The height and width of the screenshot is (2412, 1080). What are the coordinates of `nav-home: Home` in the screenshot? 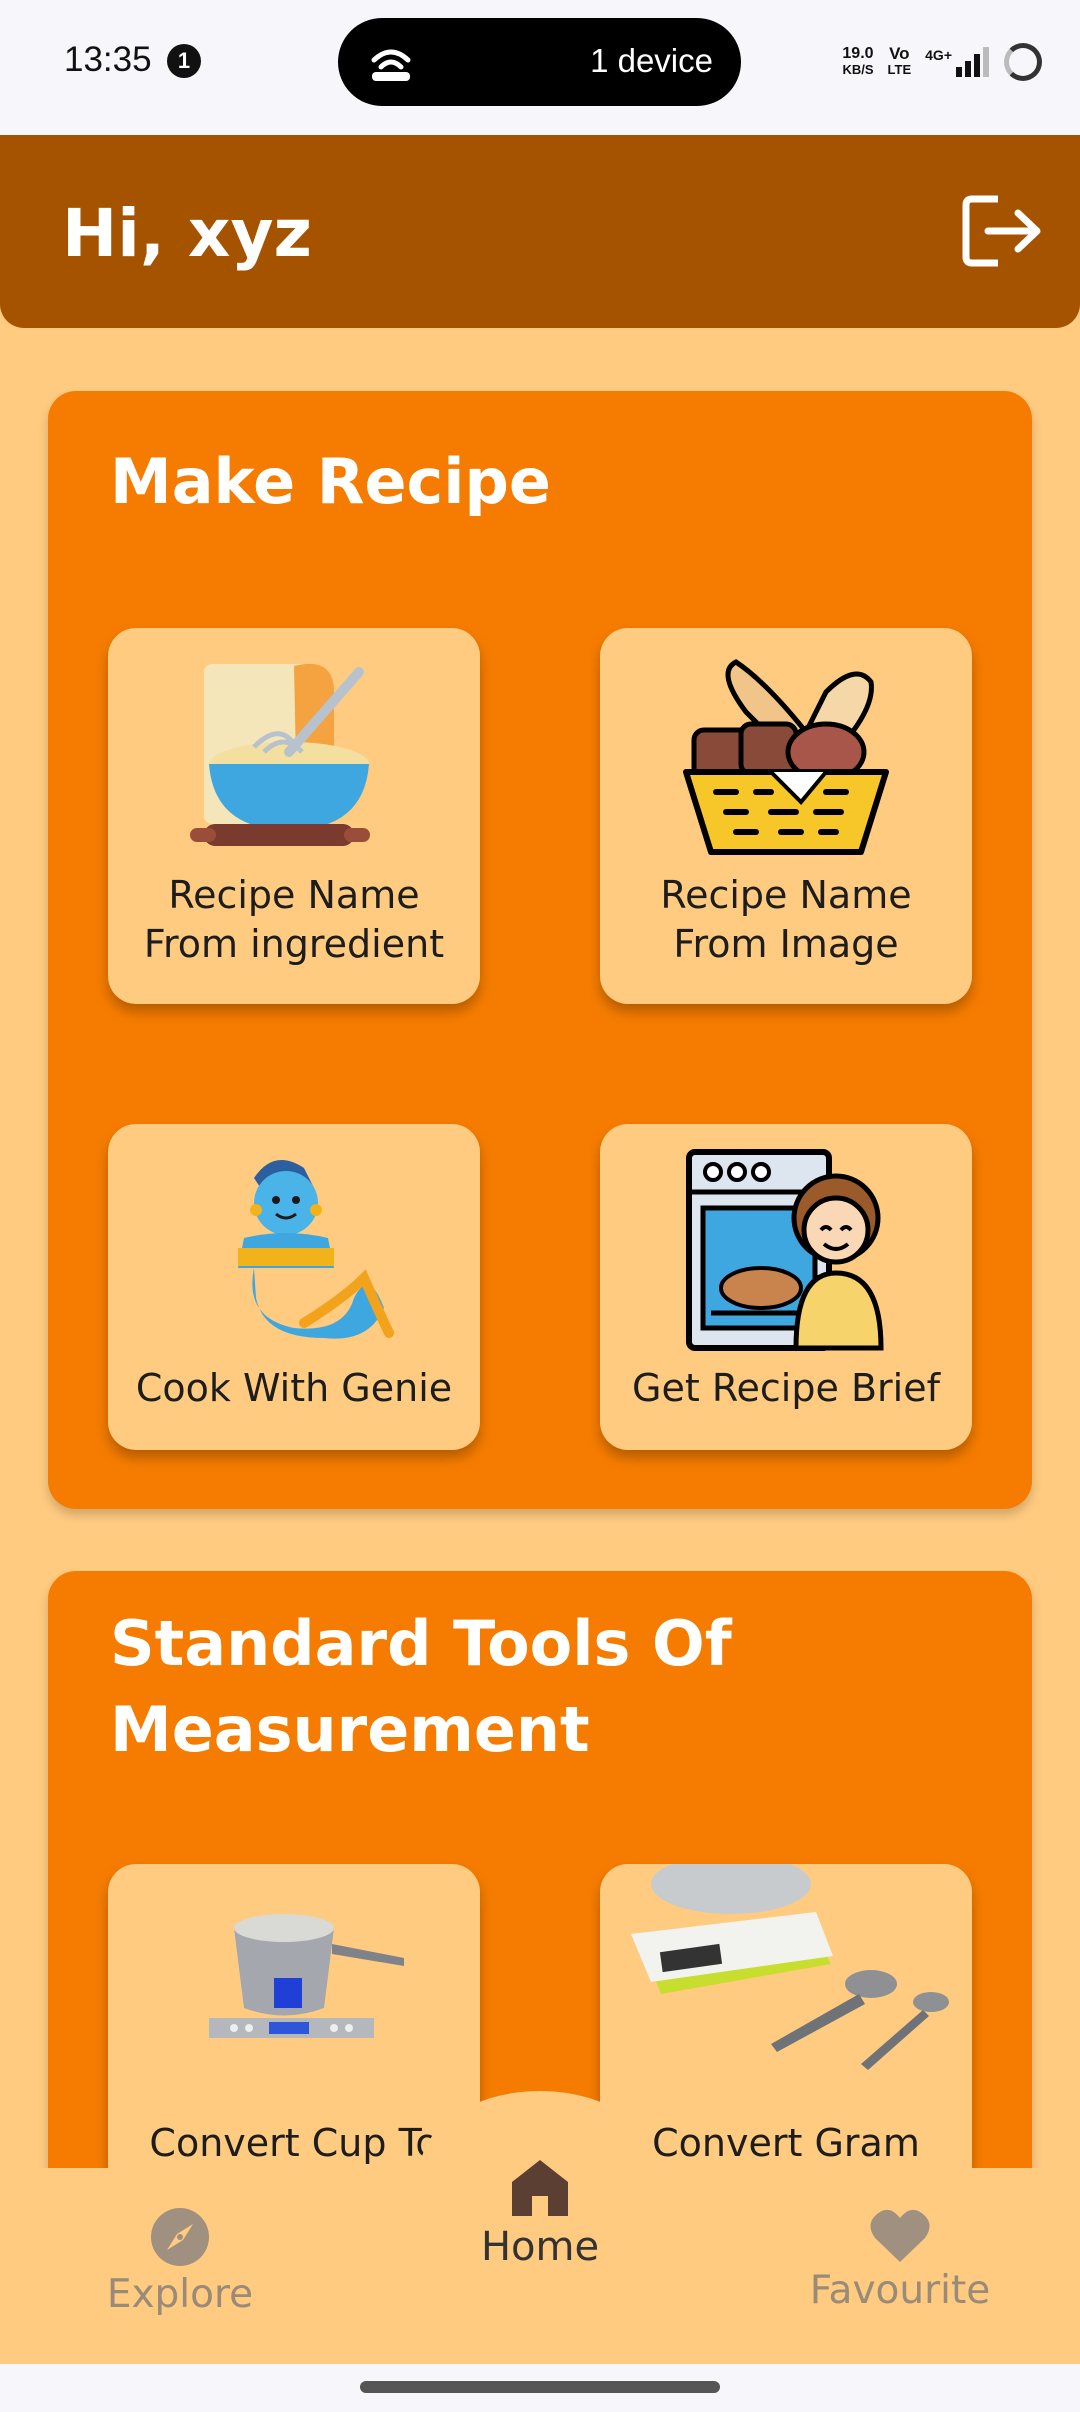 It's located at (540, 2213).